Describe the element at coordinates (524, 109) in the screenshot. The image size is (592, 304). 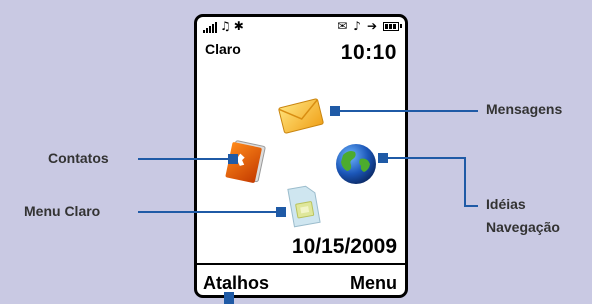
I see `callout-label-mensagens: Mensagens` at that location.